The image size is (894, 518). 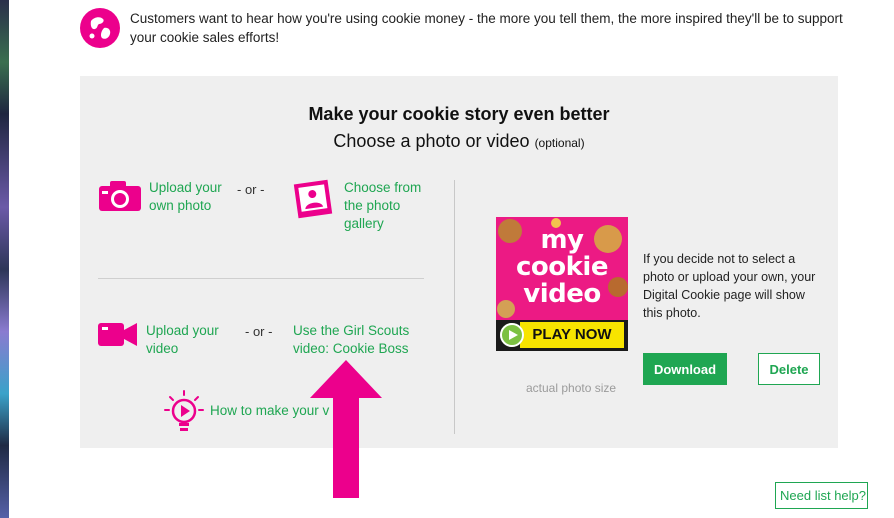 I want to click on play-icon, so click(x=512, y=335).